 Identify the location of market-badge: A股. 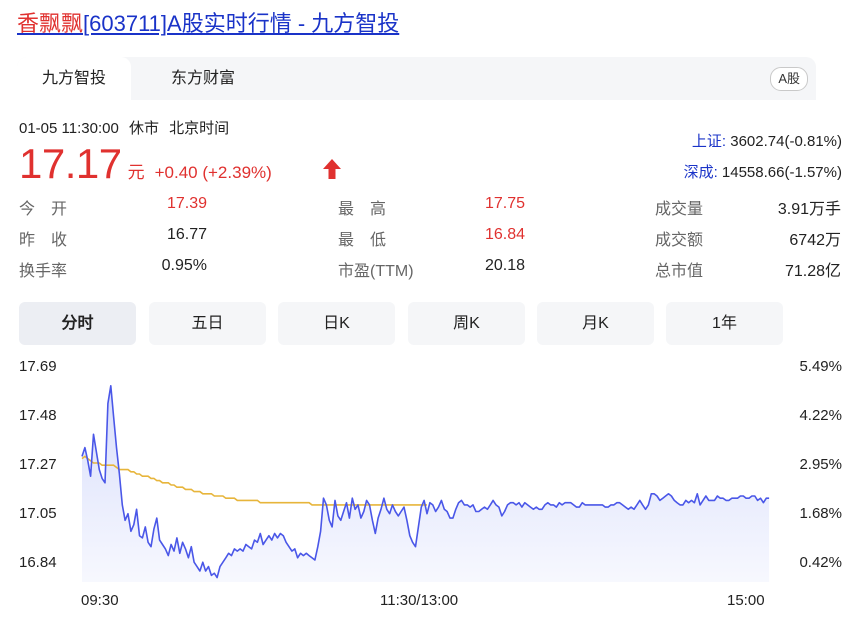
(789, 79).